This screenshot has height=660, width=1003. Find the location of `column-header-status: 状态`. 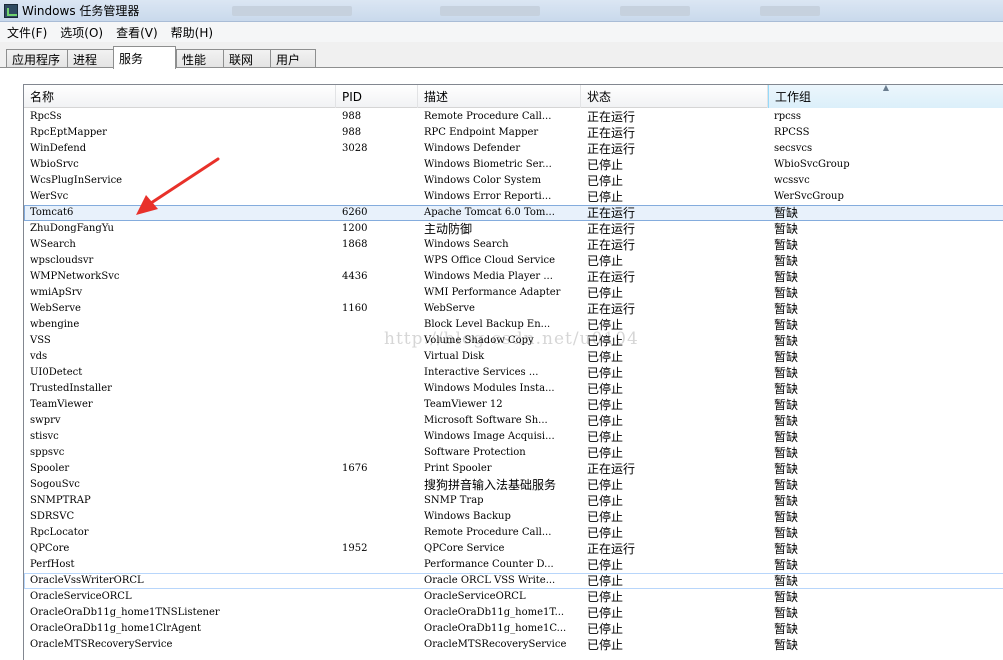

column-header-status: 状态 is located at coordinates (674, 96).